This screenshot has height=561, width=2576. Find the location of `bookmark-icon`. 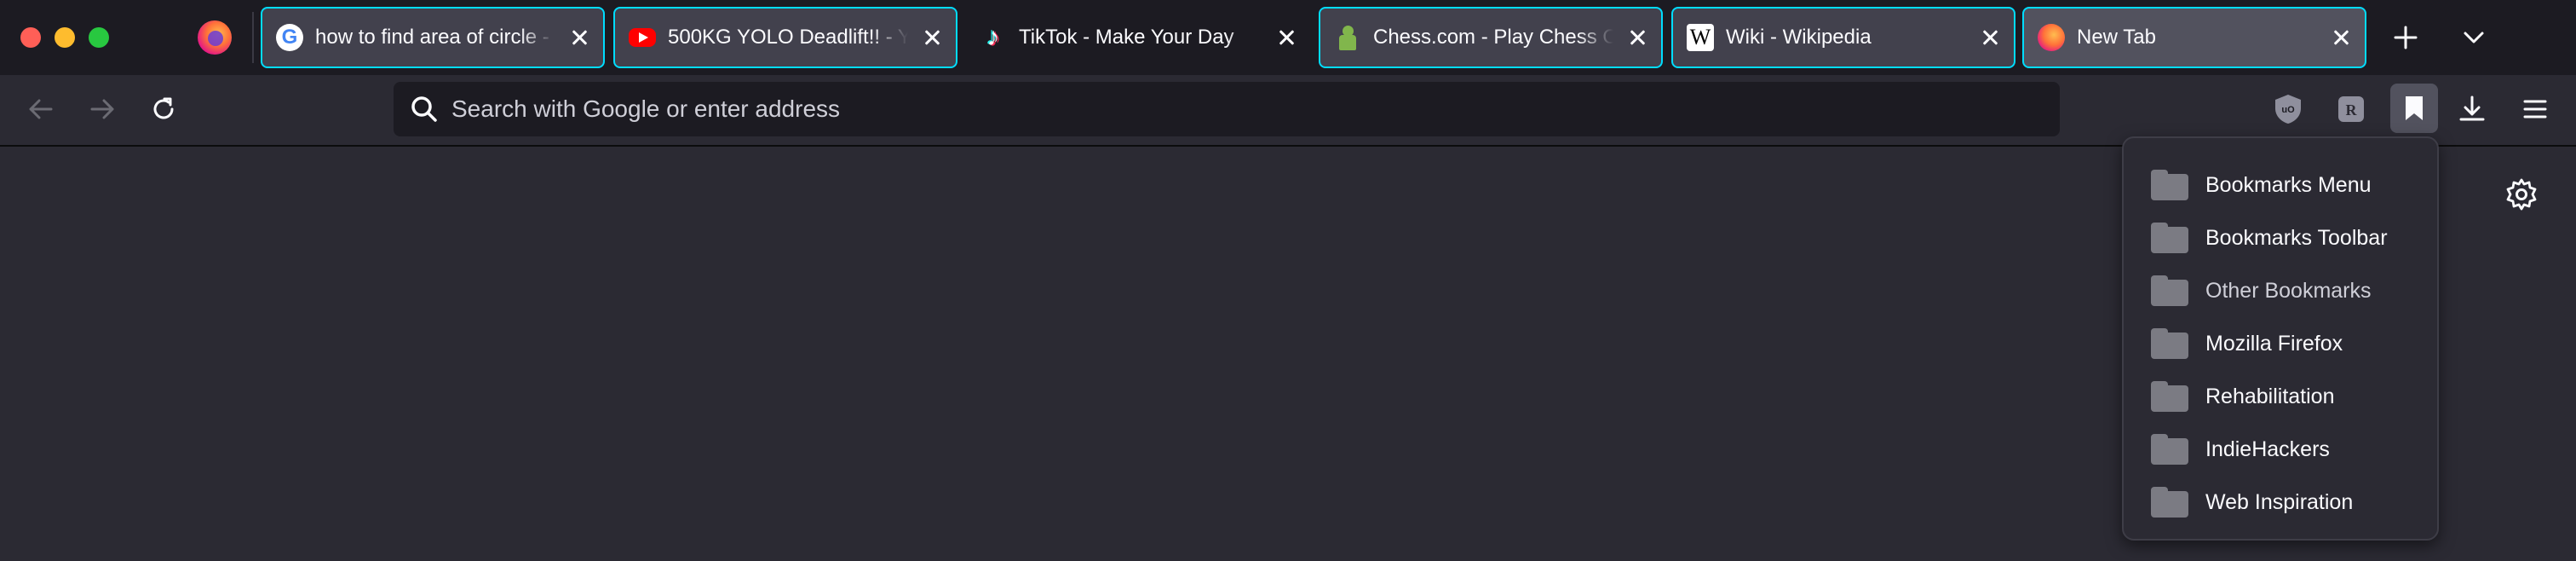

bookmark-icon is located at coordinates (2414, 108).